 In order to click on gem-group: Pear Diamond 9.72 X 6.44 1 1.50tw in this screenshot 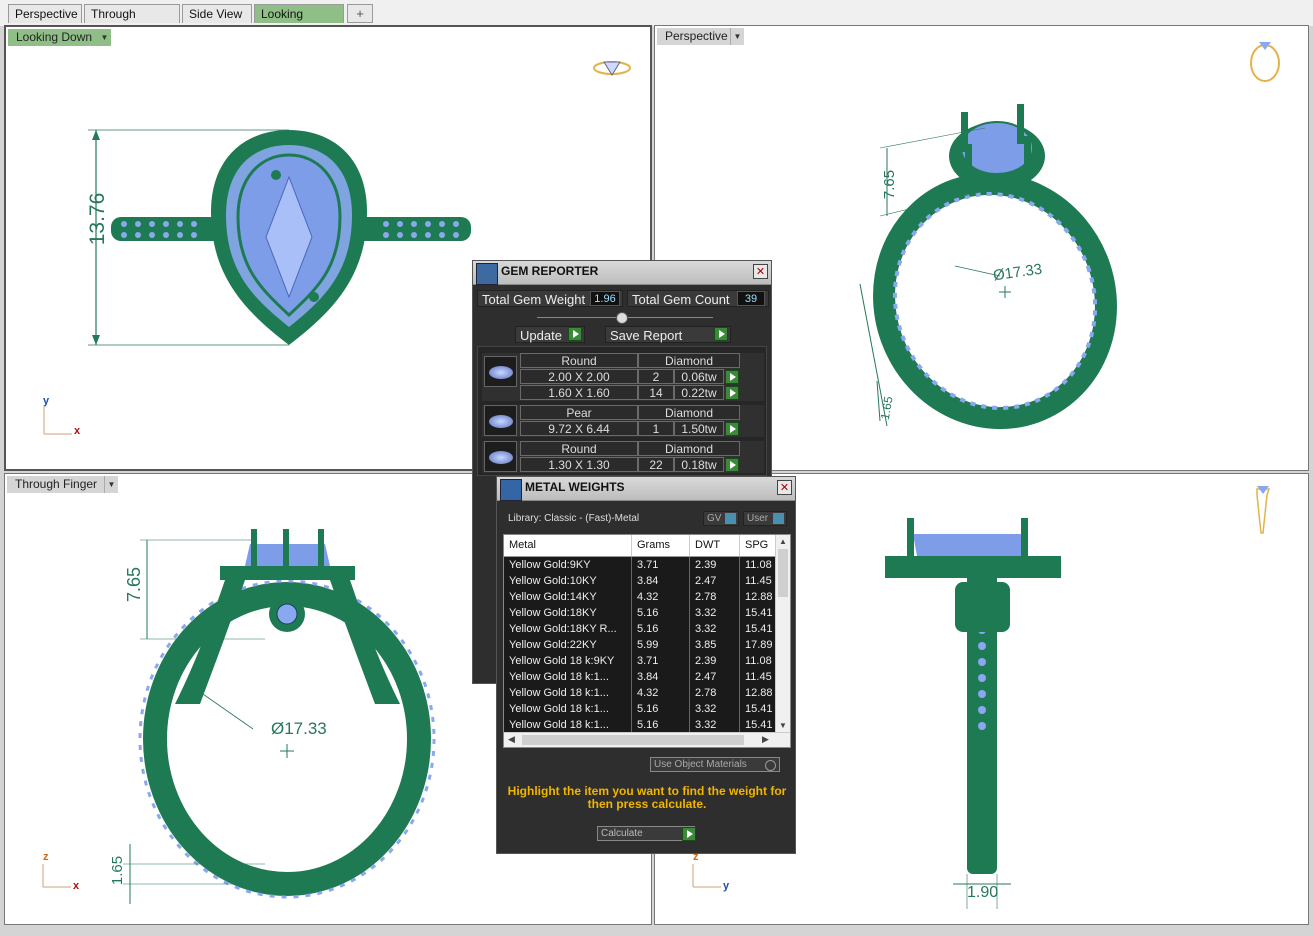, I will do `click(623, 421)`.